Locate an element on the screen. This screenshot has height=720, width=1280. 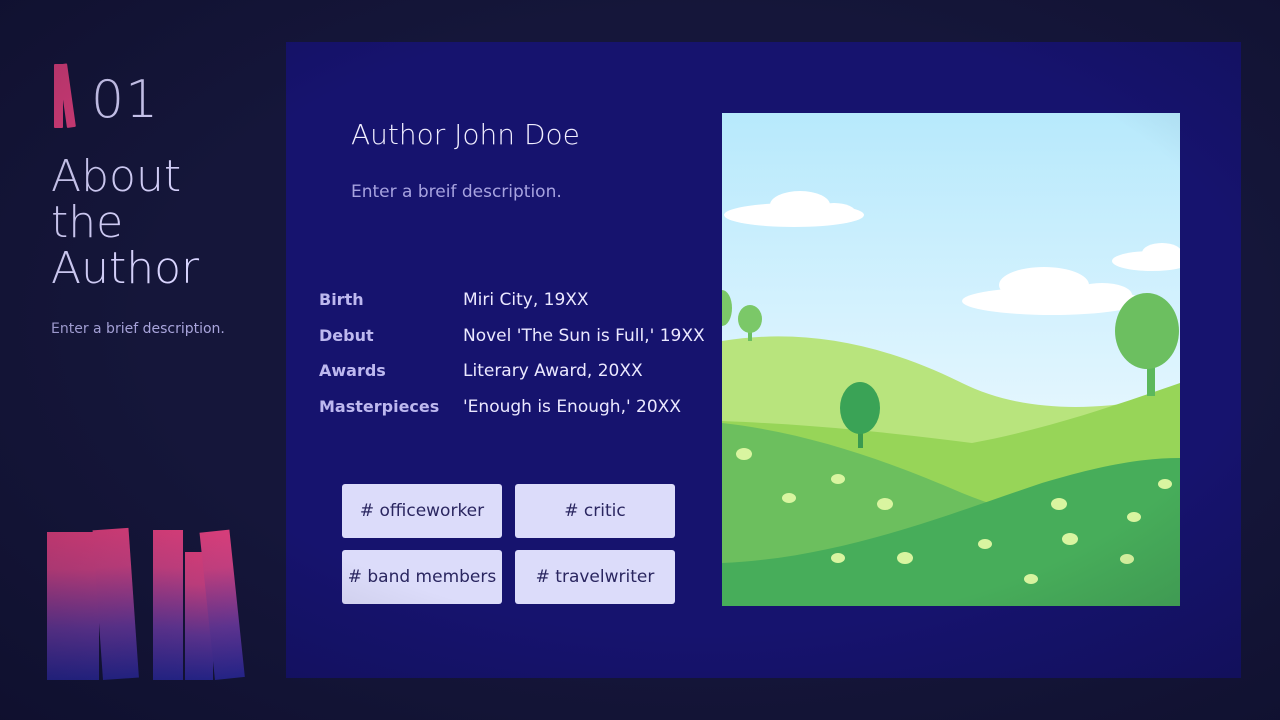
author-name: Author John Doe is located at coordinates (465, 134).